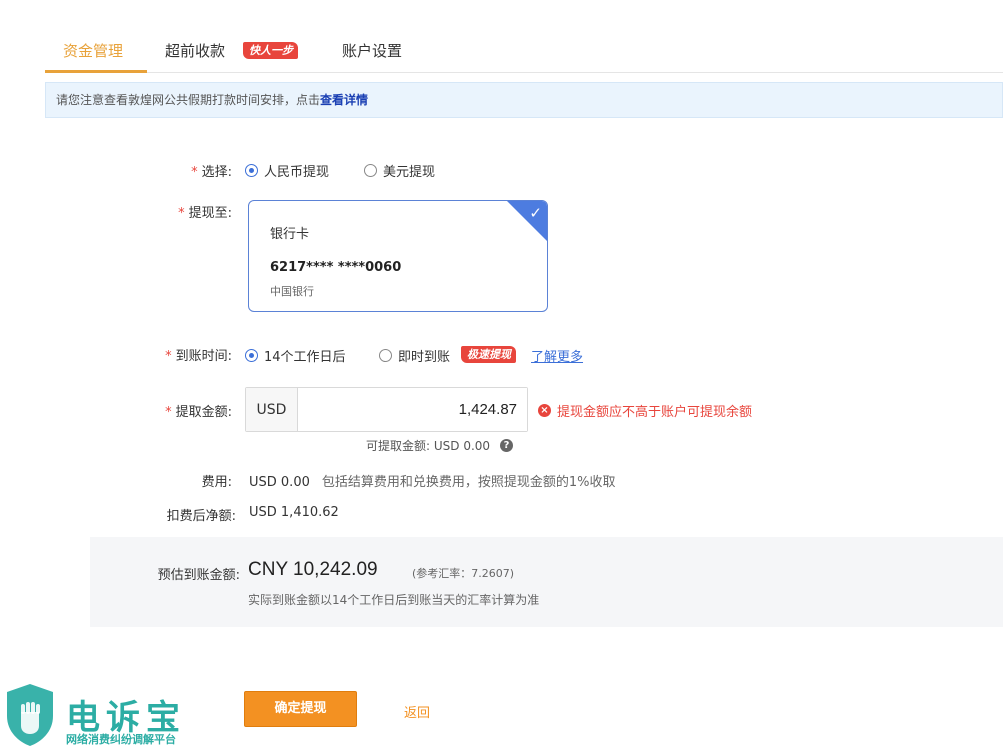 This screenshot has height=753, width=1003. I want to click on radio-usd-withdraw: 美元提现, so click(399, 170).